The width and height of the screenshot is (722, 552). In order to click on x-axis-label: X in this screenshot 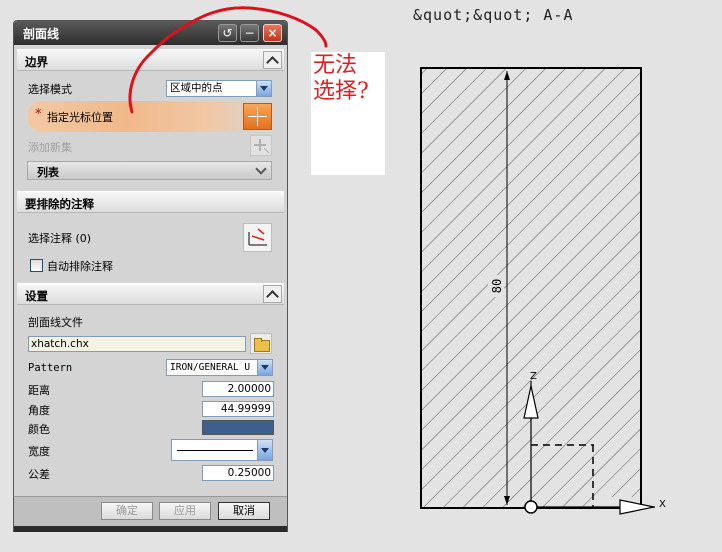, I will do `click(662, 504)`.